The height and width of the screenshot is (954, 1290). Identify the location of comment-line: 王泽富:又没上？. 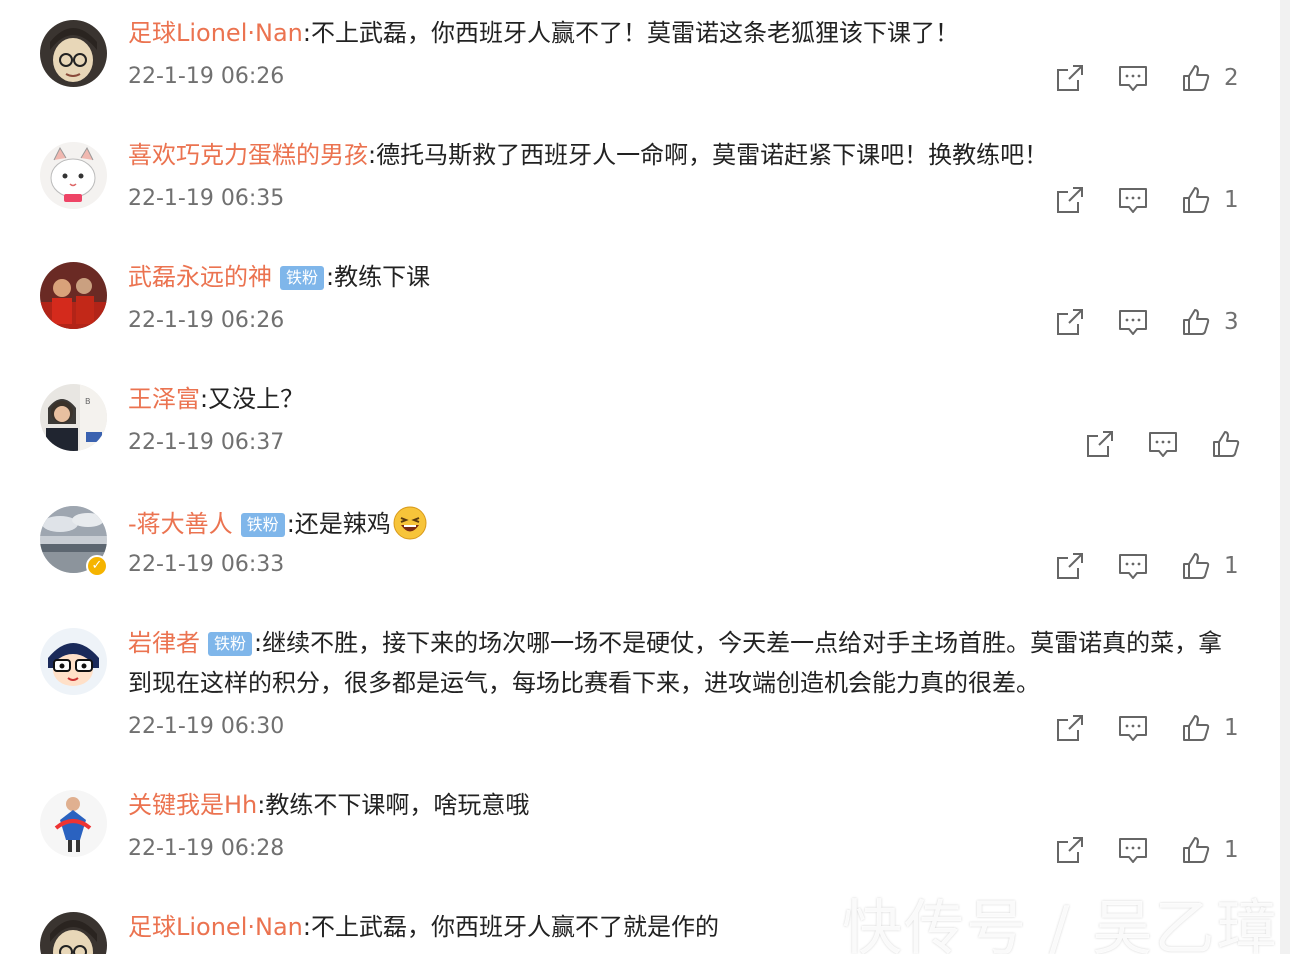
(216, 399).